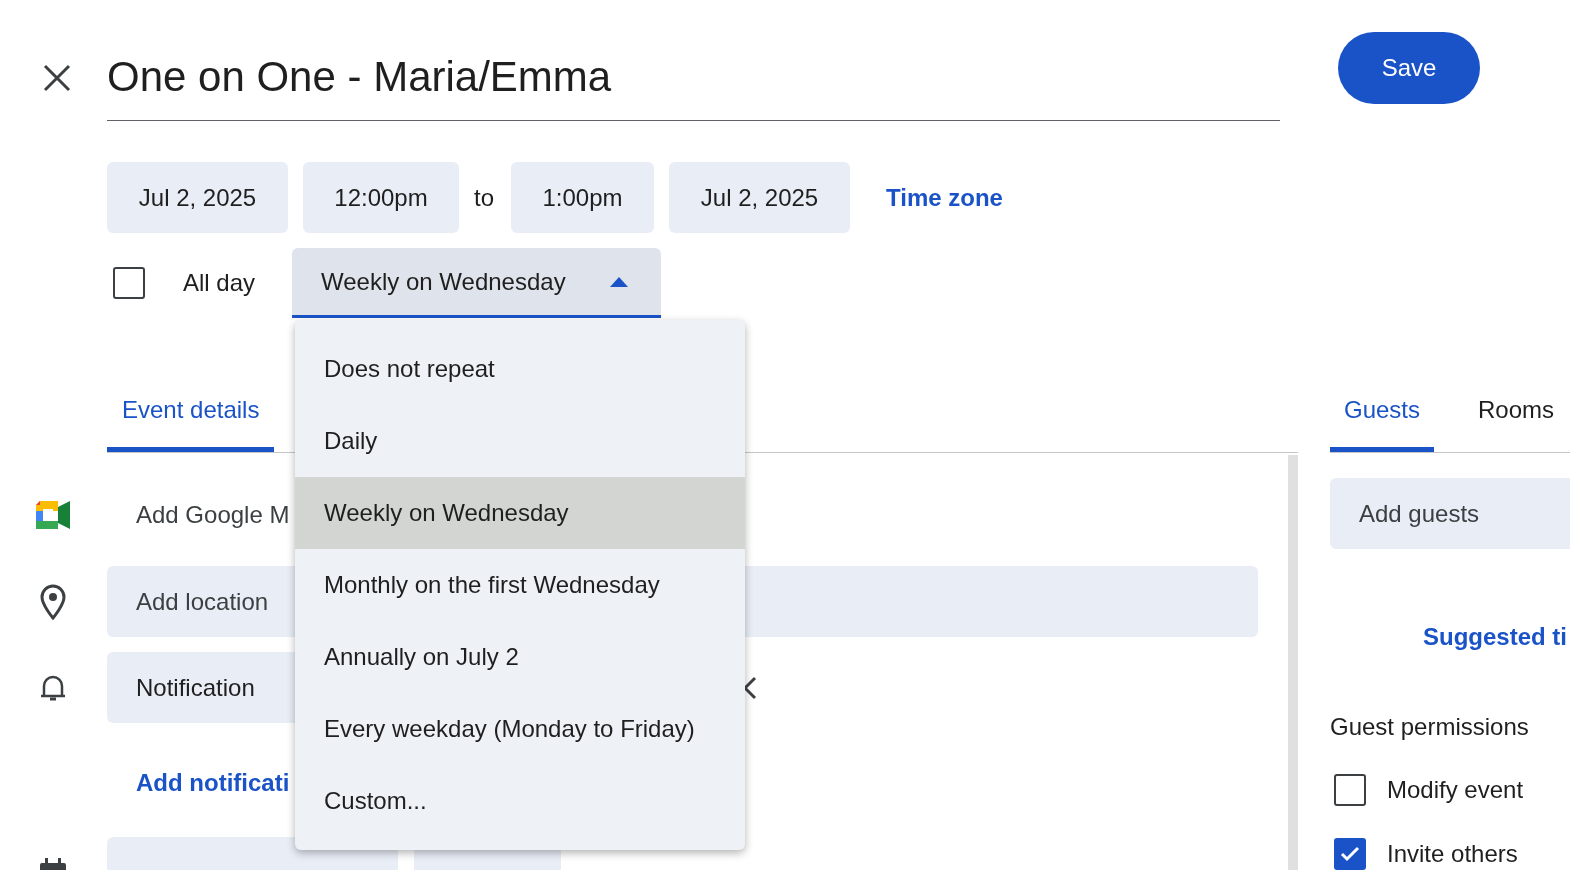 The height and width of the screenshot is (870, 1570). Describe the element at coordinates (484, 197) in the screenshot. I see `to-label: to` at that location.